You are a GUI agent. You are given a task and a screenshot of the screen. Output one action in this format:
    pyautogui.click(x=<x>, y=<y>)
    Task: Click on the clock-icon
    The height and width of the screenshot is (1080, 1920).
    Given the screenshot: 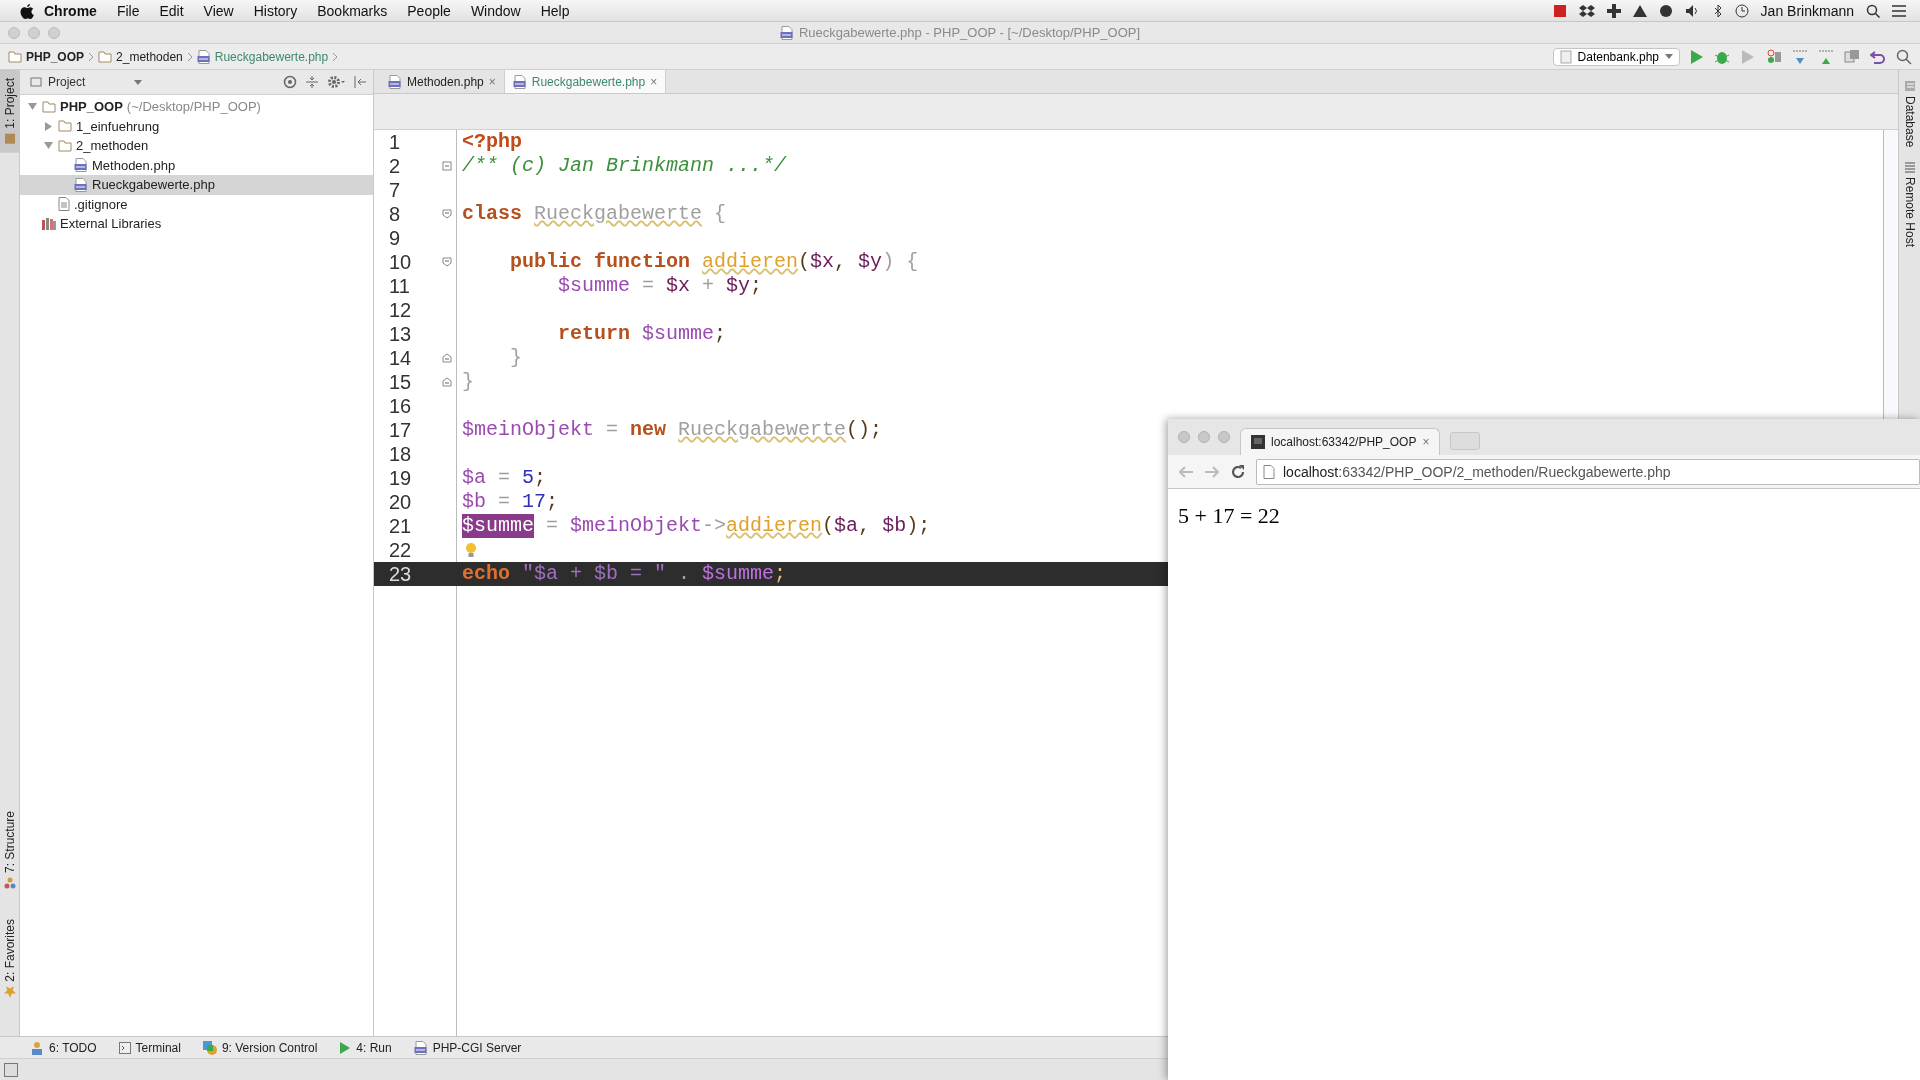 What is the action you would take?
    pyautogui.click(x=1741, y=10)
    